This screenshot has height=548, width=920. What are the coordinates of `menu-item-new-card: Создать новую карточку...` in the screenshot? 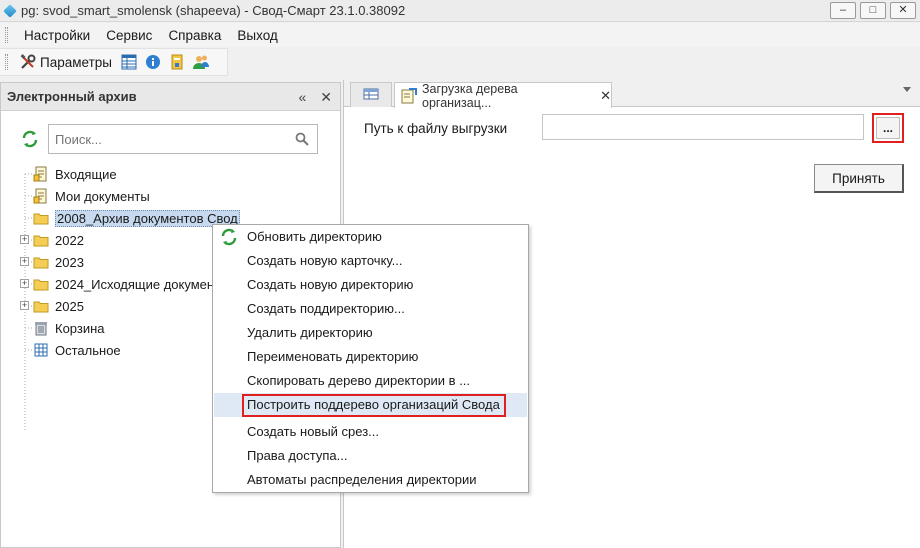 It's located at (370, 261).